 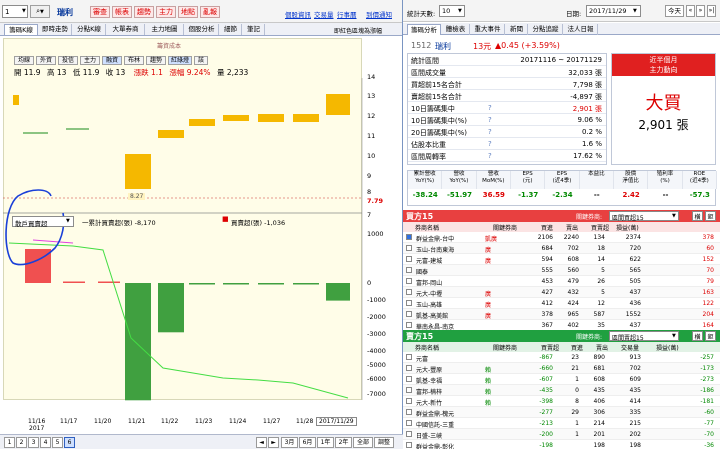 What do you see at coordinates (210, 12) in the screenshot?
I see `toolbar-button-6: 亂報` at bounding box center [210, 12].